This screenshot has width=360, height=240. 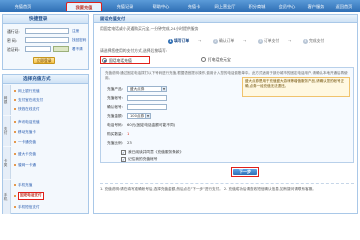 I want to click on progress-steps: 1 填写订单 → 2 确认订单 → 3 订单支付 → 4 完成支付, so click(x=258, y=41).